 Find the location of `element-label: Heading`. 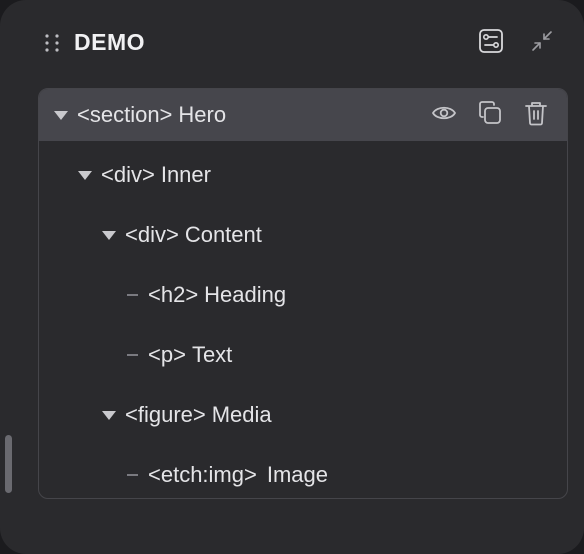

element-label: Heading is located at coordinates (245, 294).